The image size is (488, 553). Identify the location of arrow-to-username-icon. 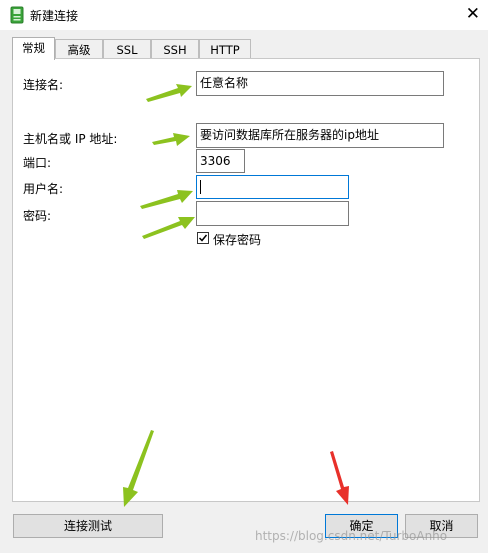
(166, 199).